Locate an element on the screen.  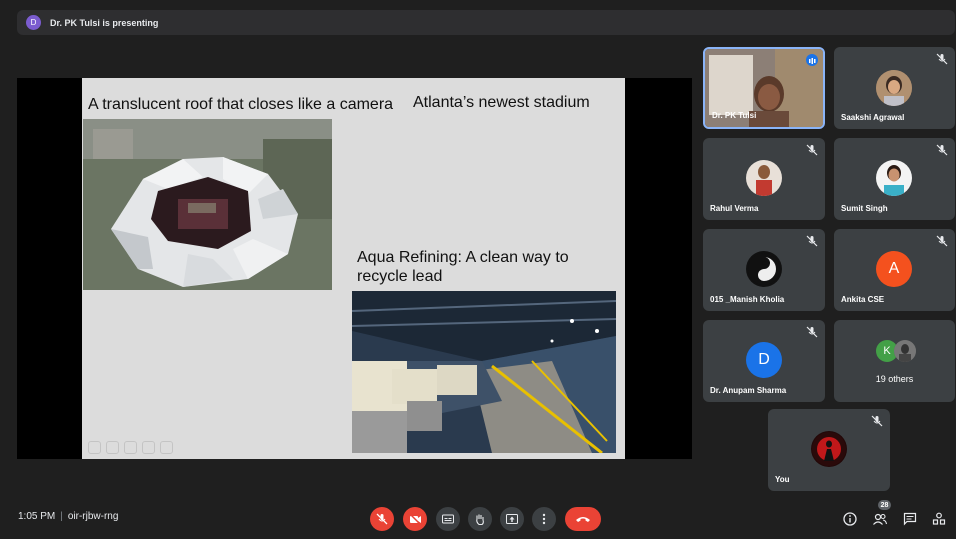
present-icon is located at coordinates (512, 519).